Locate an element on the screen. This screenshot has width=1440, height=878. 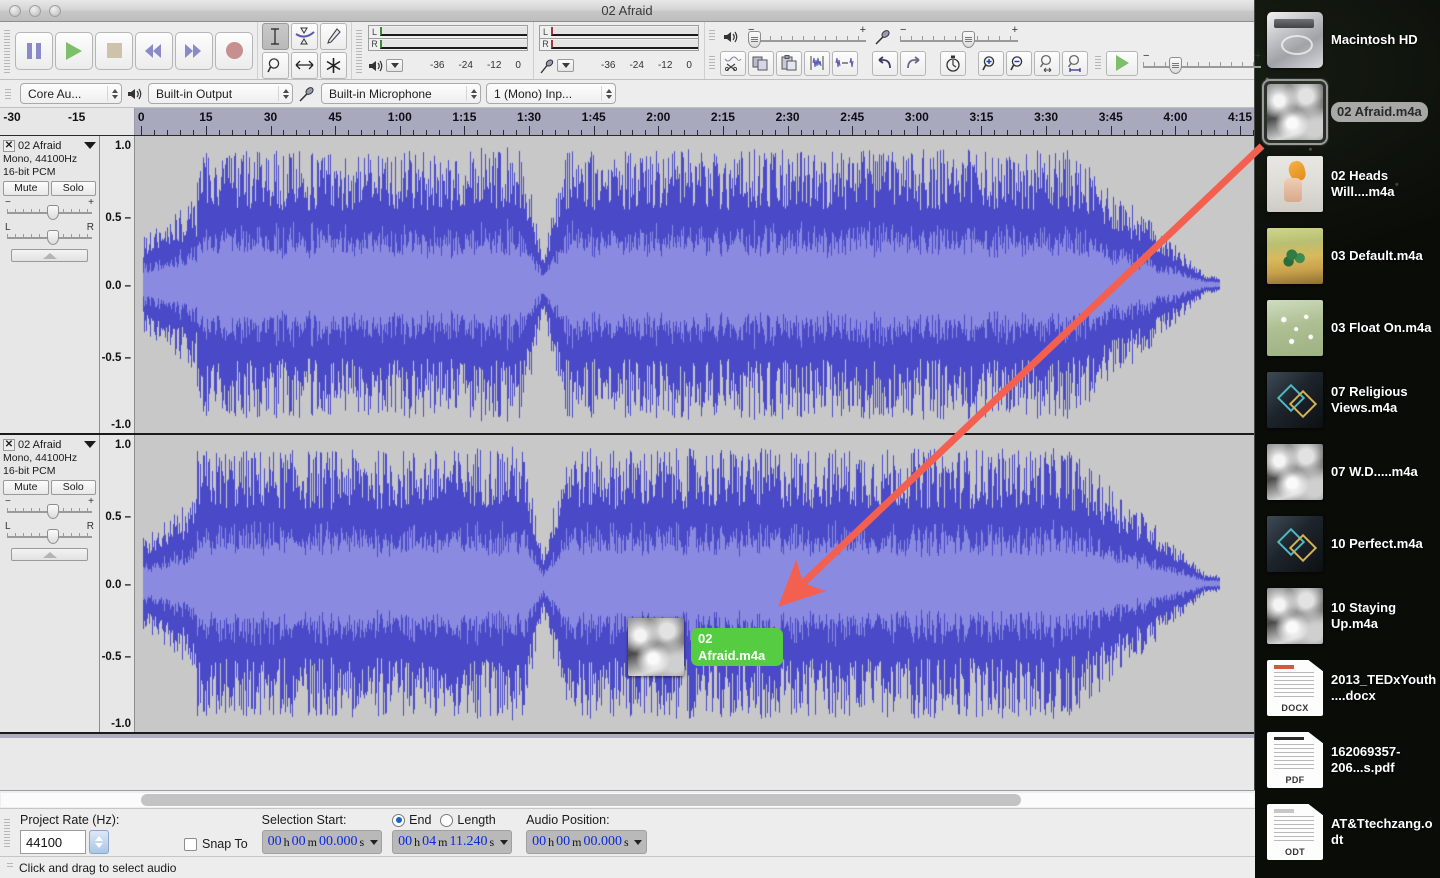
play-at-speed-button is located at coordinates (1122, 63).